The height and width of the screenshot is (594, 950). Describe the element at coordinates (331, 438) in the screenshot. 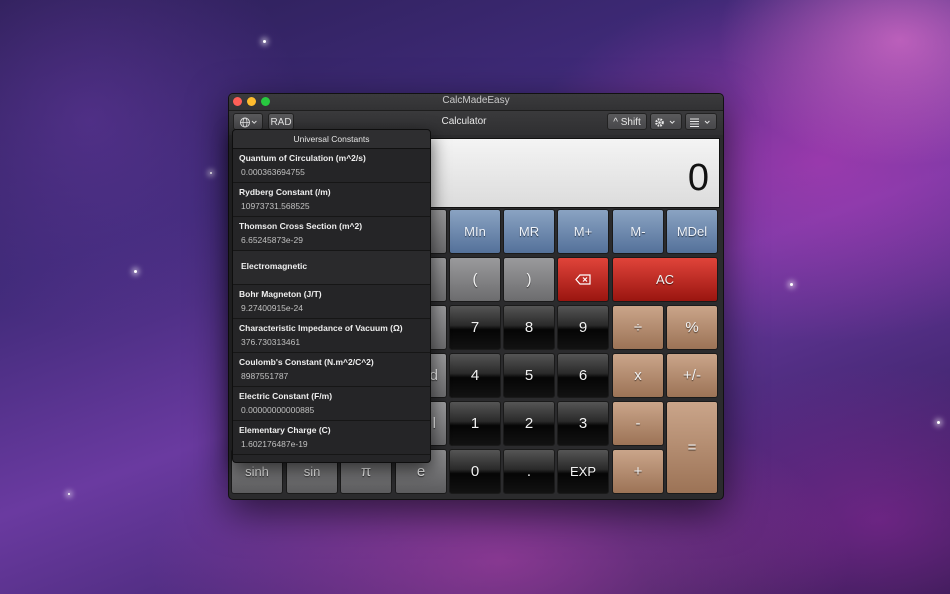

I see `menu-item-elementary-charge: Elementary Charge (C) 1.602176487e-19` at that location.